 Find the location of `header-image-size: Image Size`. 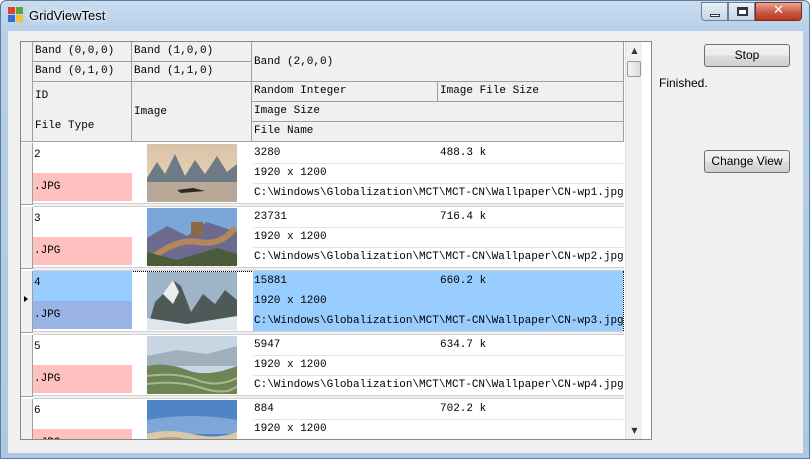

header-image-size: Image Size is located at coordinates (438, 112).